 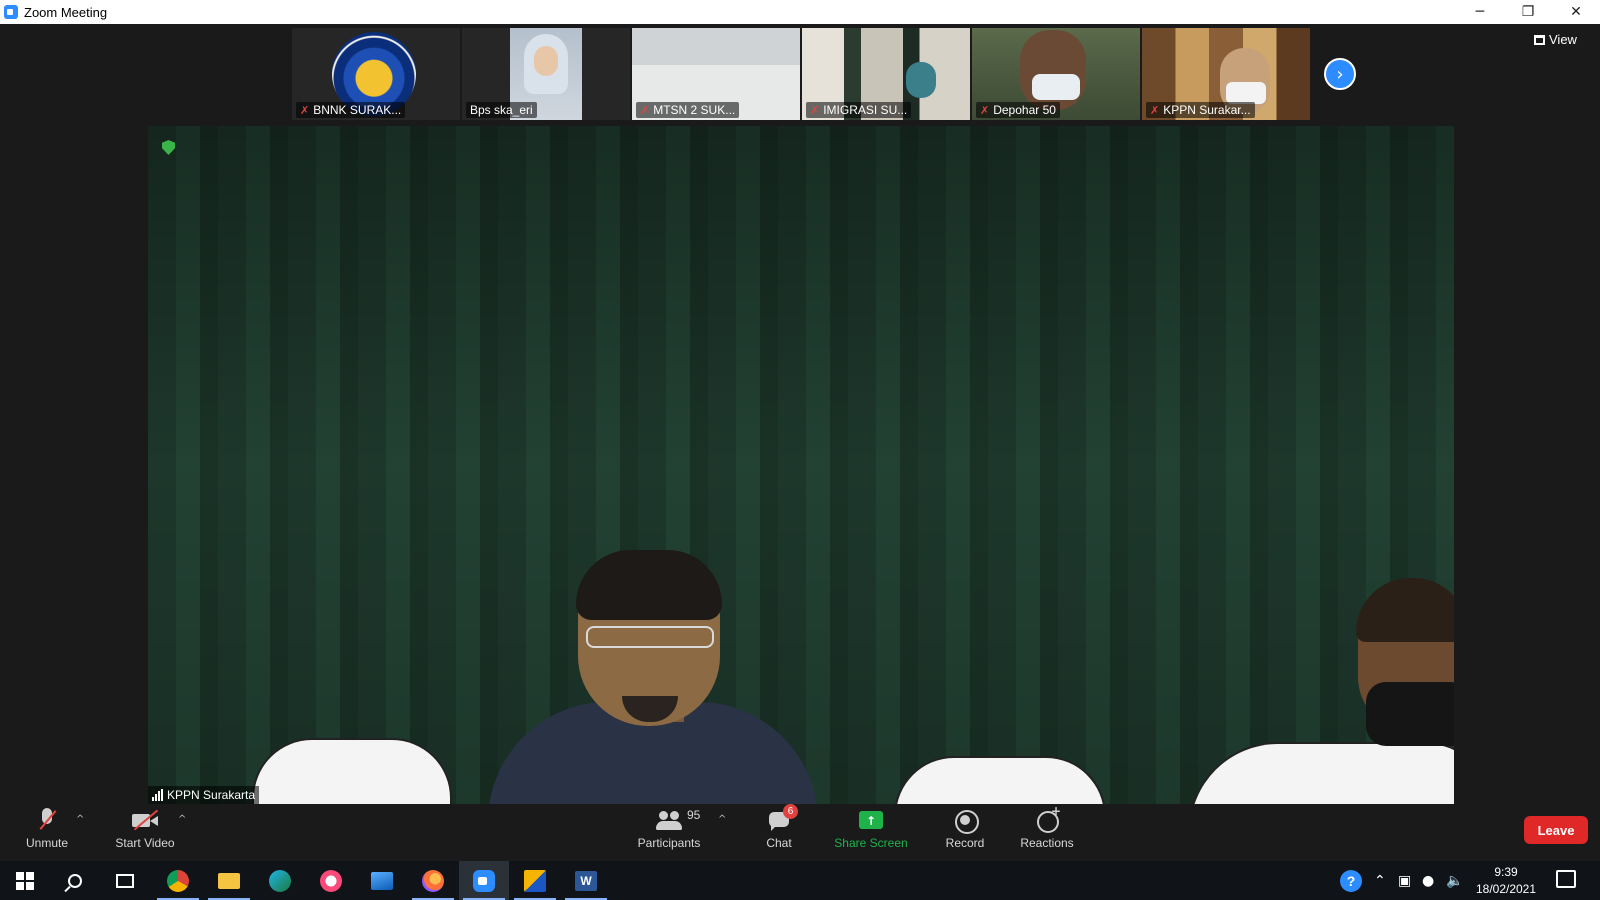 What do you see at coordinates (1576, 12) in the screenshot?
I see `close-button: ✕` at bounding box center [1576, 12].